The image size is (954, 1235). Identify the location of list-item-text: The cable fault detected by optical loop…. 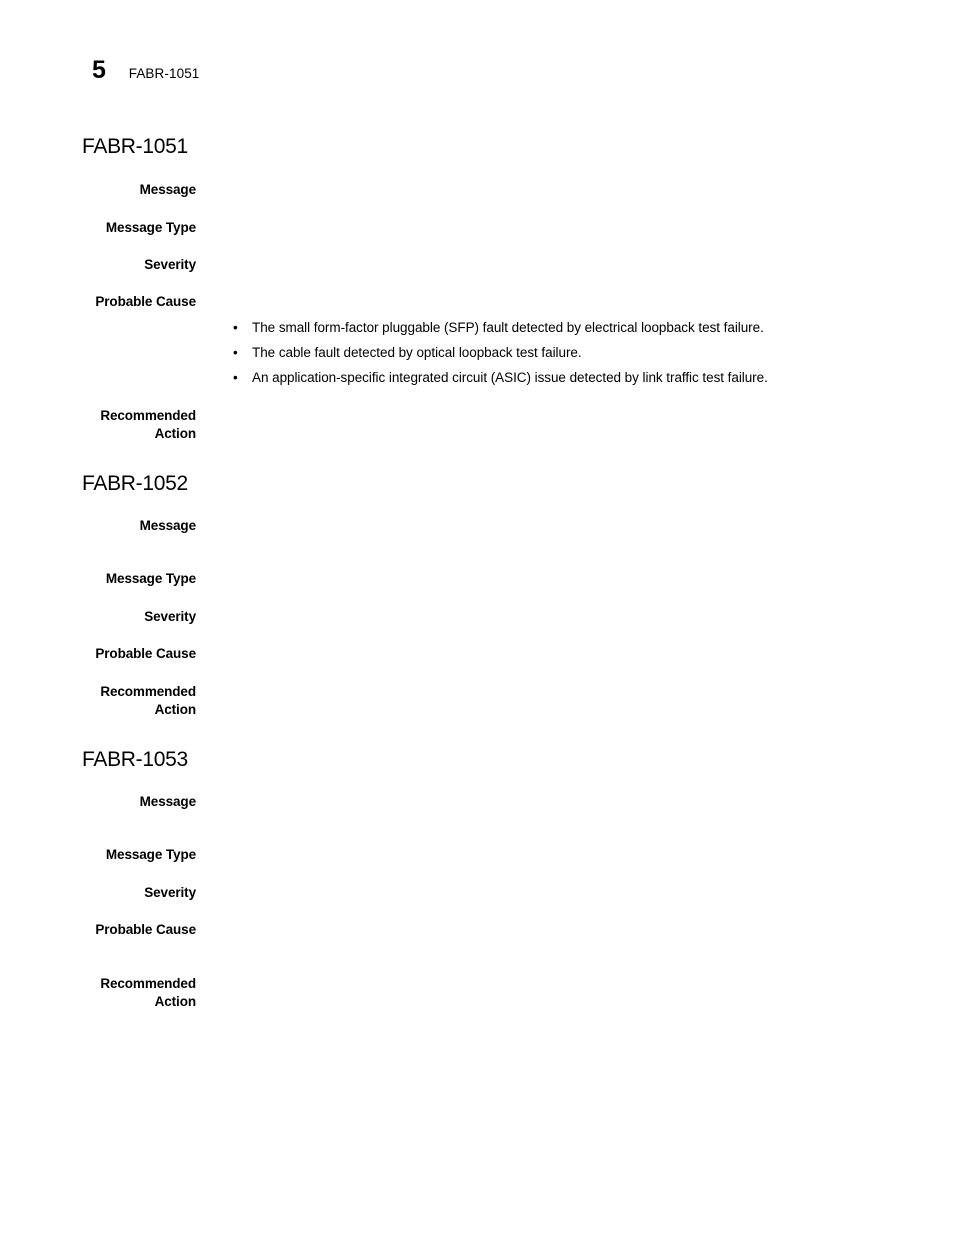
(417, 352).